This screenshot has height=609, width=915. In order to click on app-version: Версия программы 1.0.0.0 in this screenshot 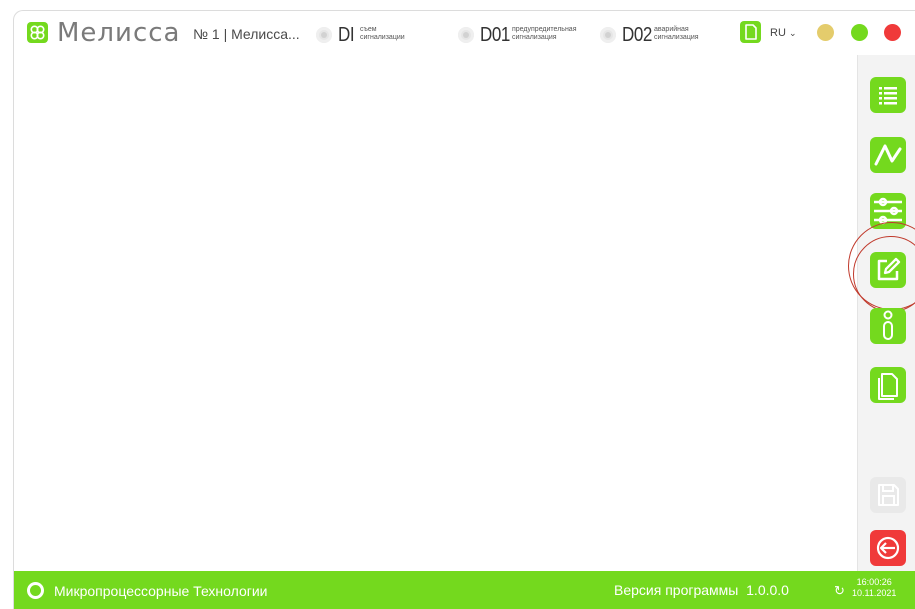, I will do `click(701, 590)`.